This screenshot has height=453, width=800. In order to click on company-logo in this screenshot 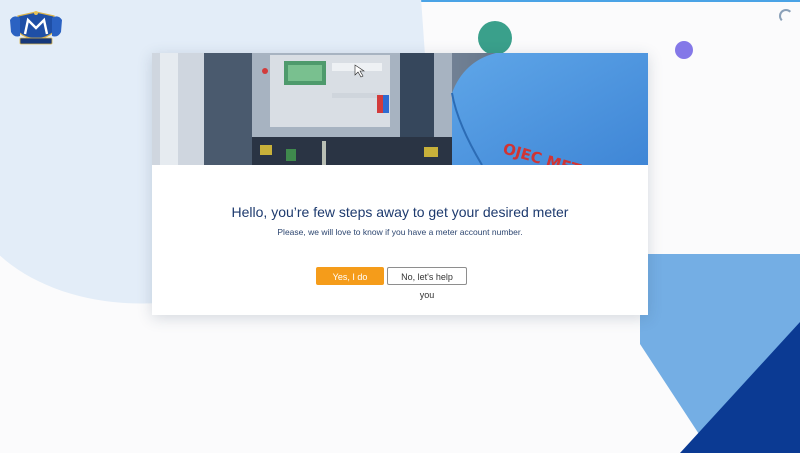, I will do `click(36, 29)`.